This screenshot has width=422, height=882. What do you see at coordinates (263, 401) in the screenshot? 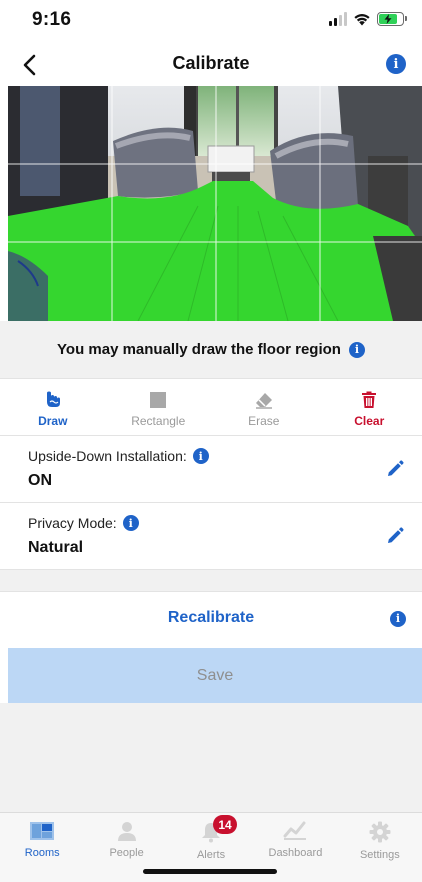
I see `eraser-icon` at bounding box center [263, 401].